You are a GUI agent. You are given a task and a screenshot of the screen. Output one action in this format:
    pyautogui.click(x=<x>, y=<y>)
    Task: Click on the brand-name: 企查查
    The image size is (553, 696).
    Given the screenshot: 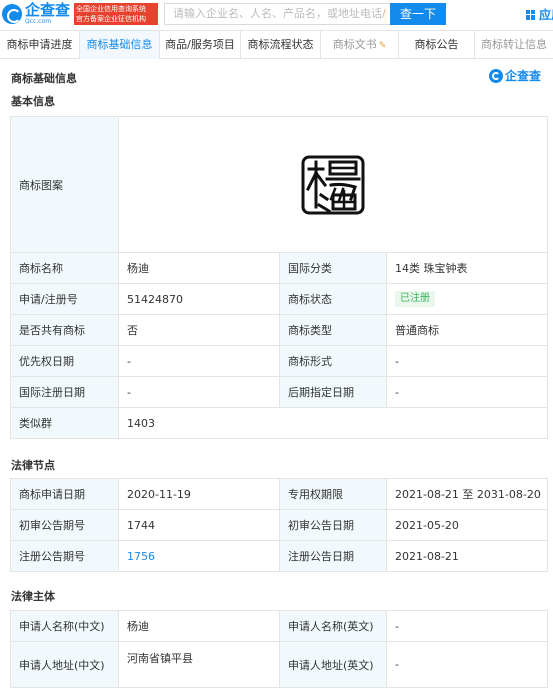 What is the action you would take?
    pyautogui.click(x=523, y=76)
    